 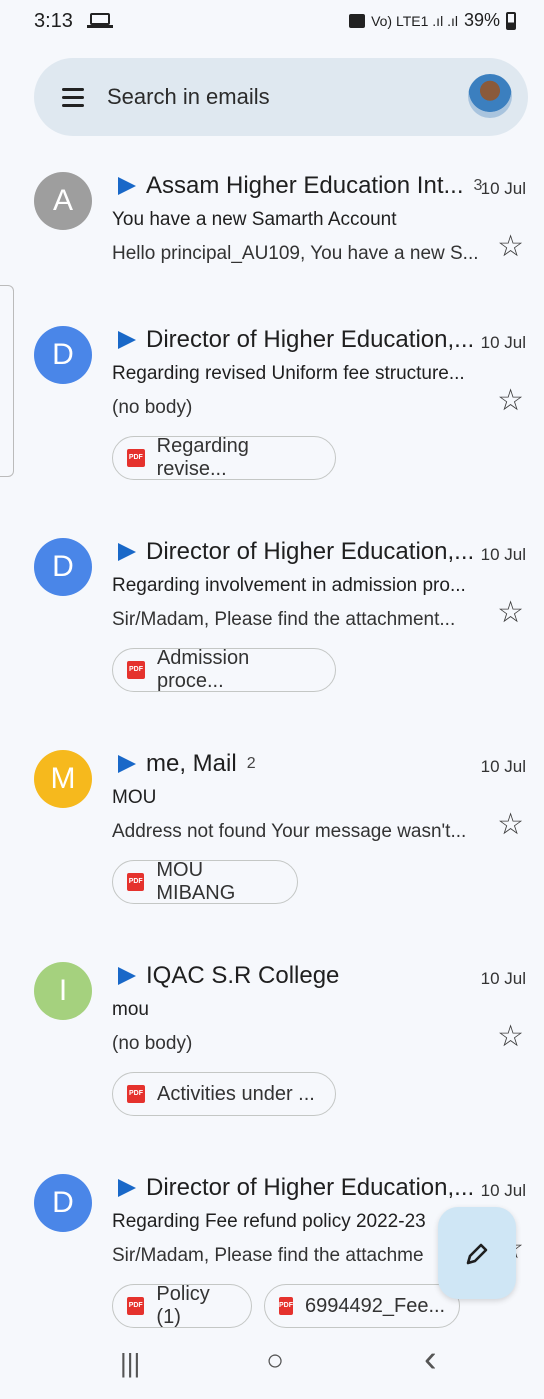 What do you see at coordinates (490, 96) in the screenshot?
I see `account-avatar` at bounding box center [490, 96].